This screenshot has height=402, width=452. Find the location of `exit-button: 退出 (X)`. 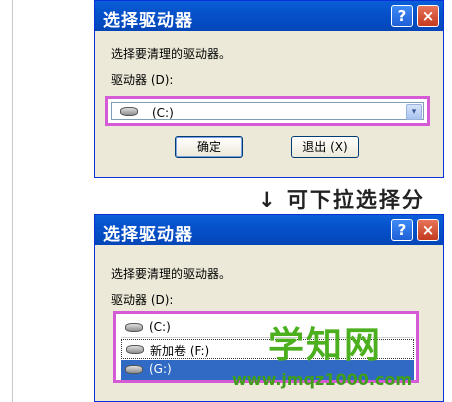

exit-button: 退出 (X) is located at coordinates (325, 147).